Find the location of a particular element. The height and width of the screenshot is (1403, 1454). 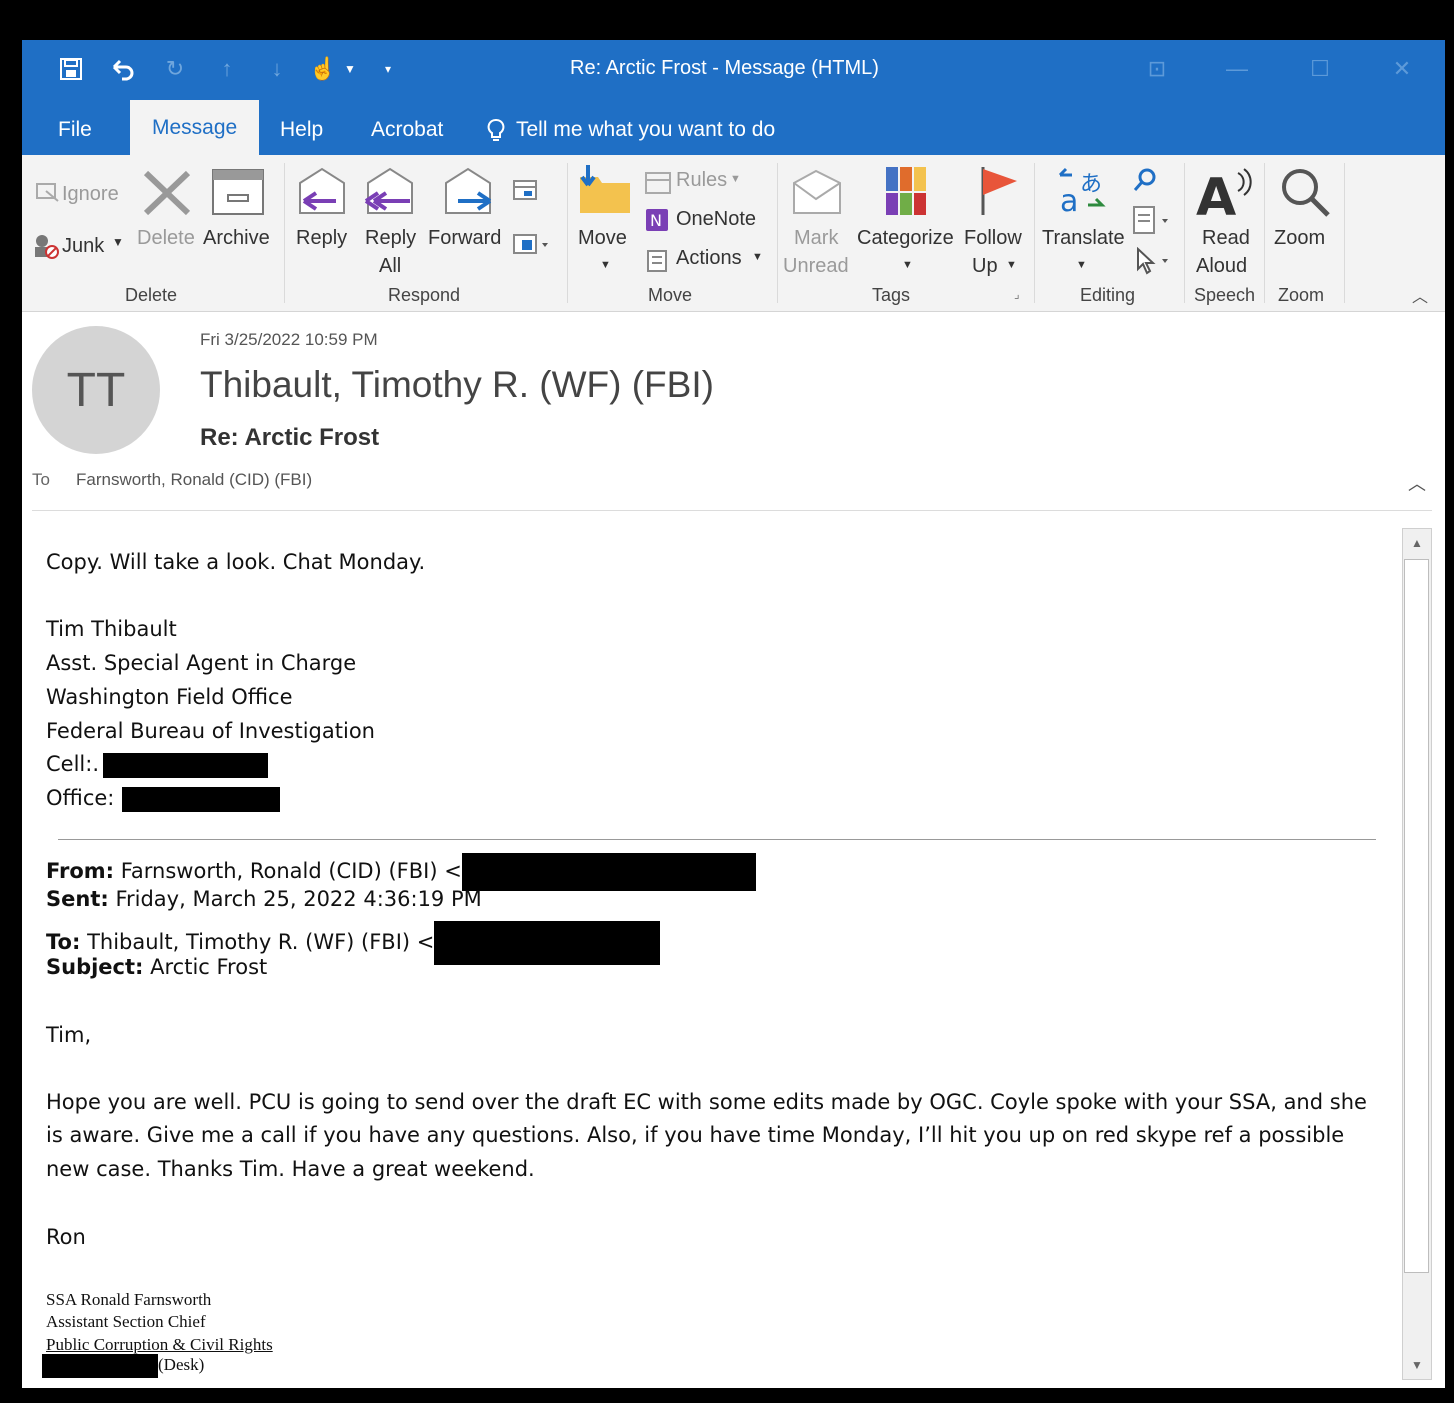

zoom-button: Zoom is located at coordinates (1299, 238).